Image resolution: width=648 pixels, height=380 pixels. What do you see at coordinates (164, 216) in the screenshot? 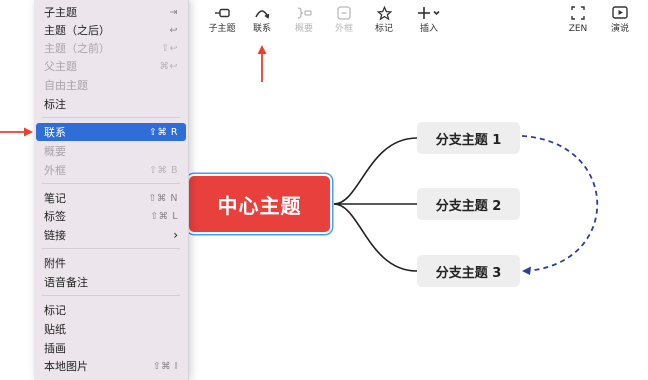
I see `menu-item-shortcut: ⇧⌘ L` at bounding box center [164, 216].